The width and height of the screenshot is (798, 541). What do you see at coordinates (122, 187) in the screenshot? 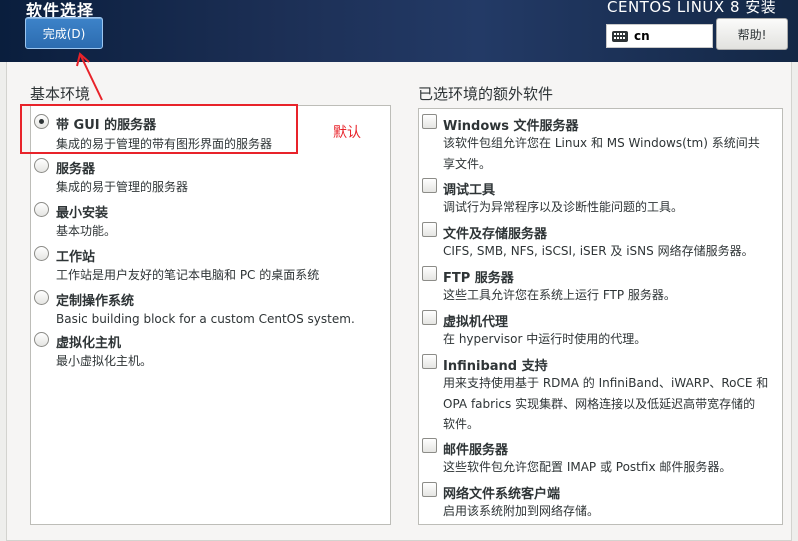
I see `item-description: 集成的易于管理的服务器` at bounding box center [122, 187].